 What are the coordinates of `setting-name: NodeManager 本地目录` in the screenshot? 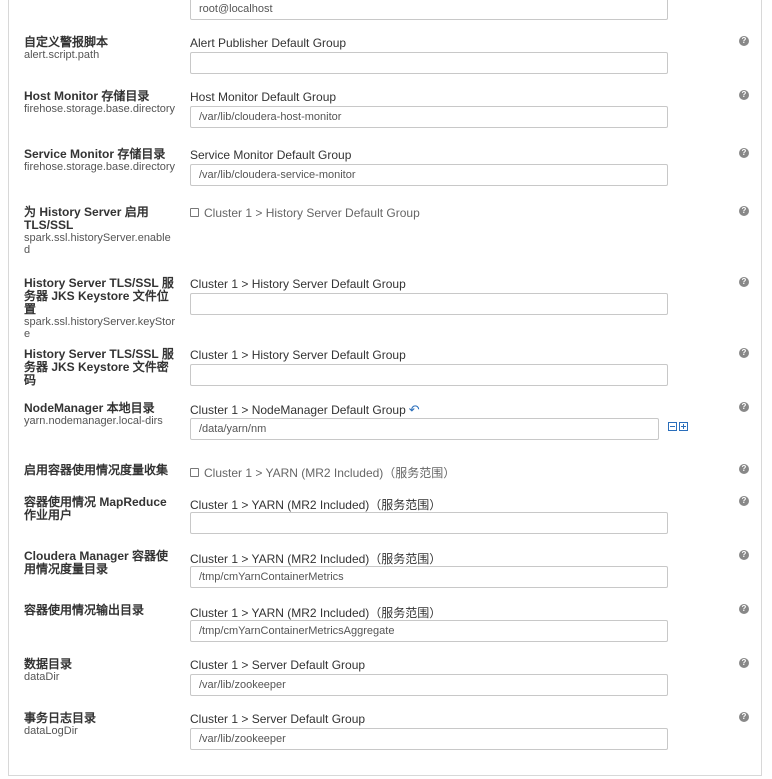 It's located at (89, 408).